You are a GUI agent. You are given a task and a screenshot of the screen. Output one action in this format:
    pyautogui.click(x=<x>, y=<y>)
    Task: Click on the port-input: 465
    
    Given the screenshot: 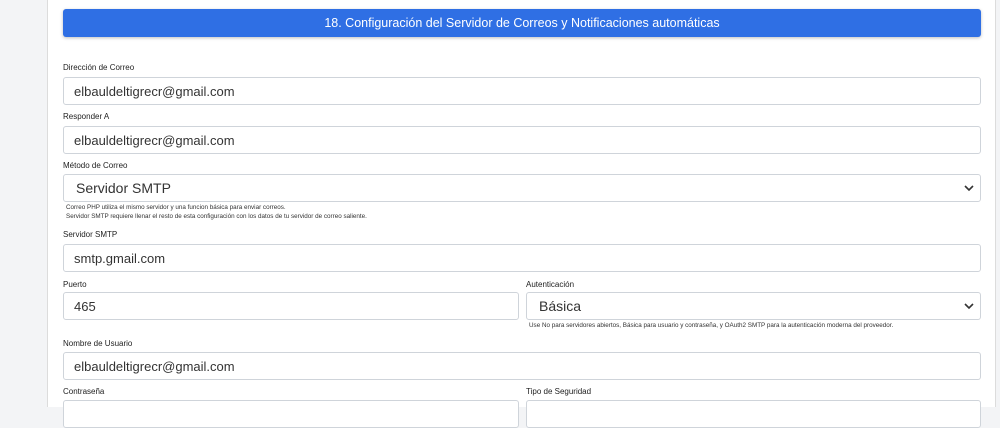 What is the action you would take?
    pyautogui.click(x=291, y=306)
    